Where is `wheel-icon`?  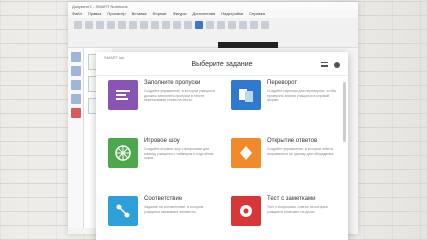 wheel-icon is located at coordinates (123, 153).